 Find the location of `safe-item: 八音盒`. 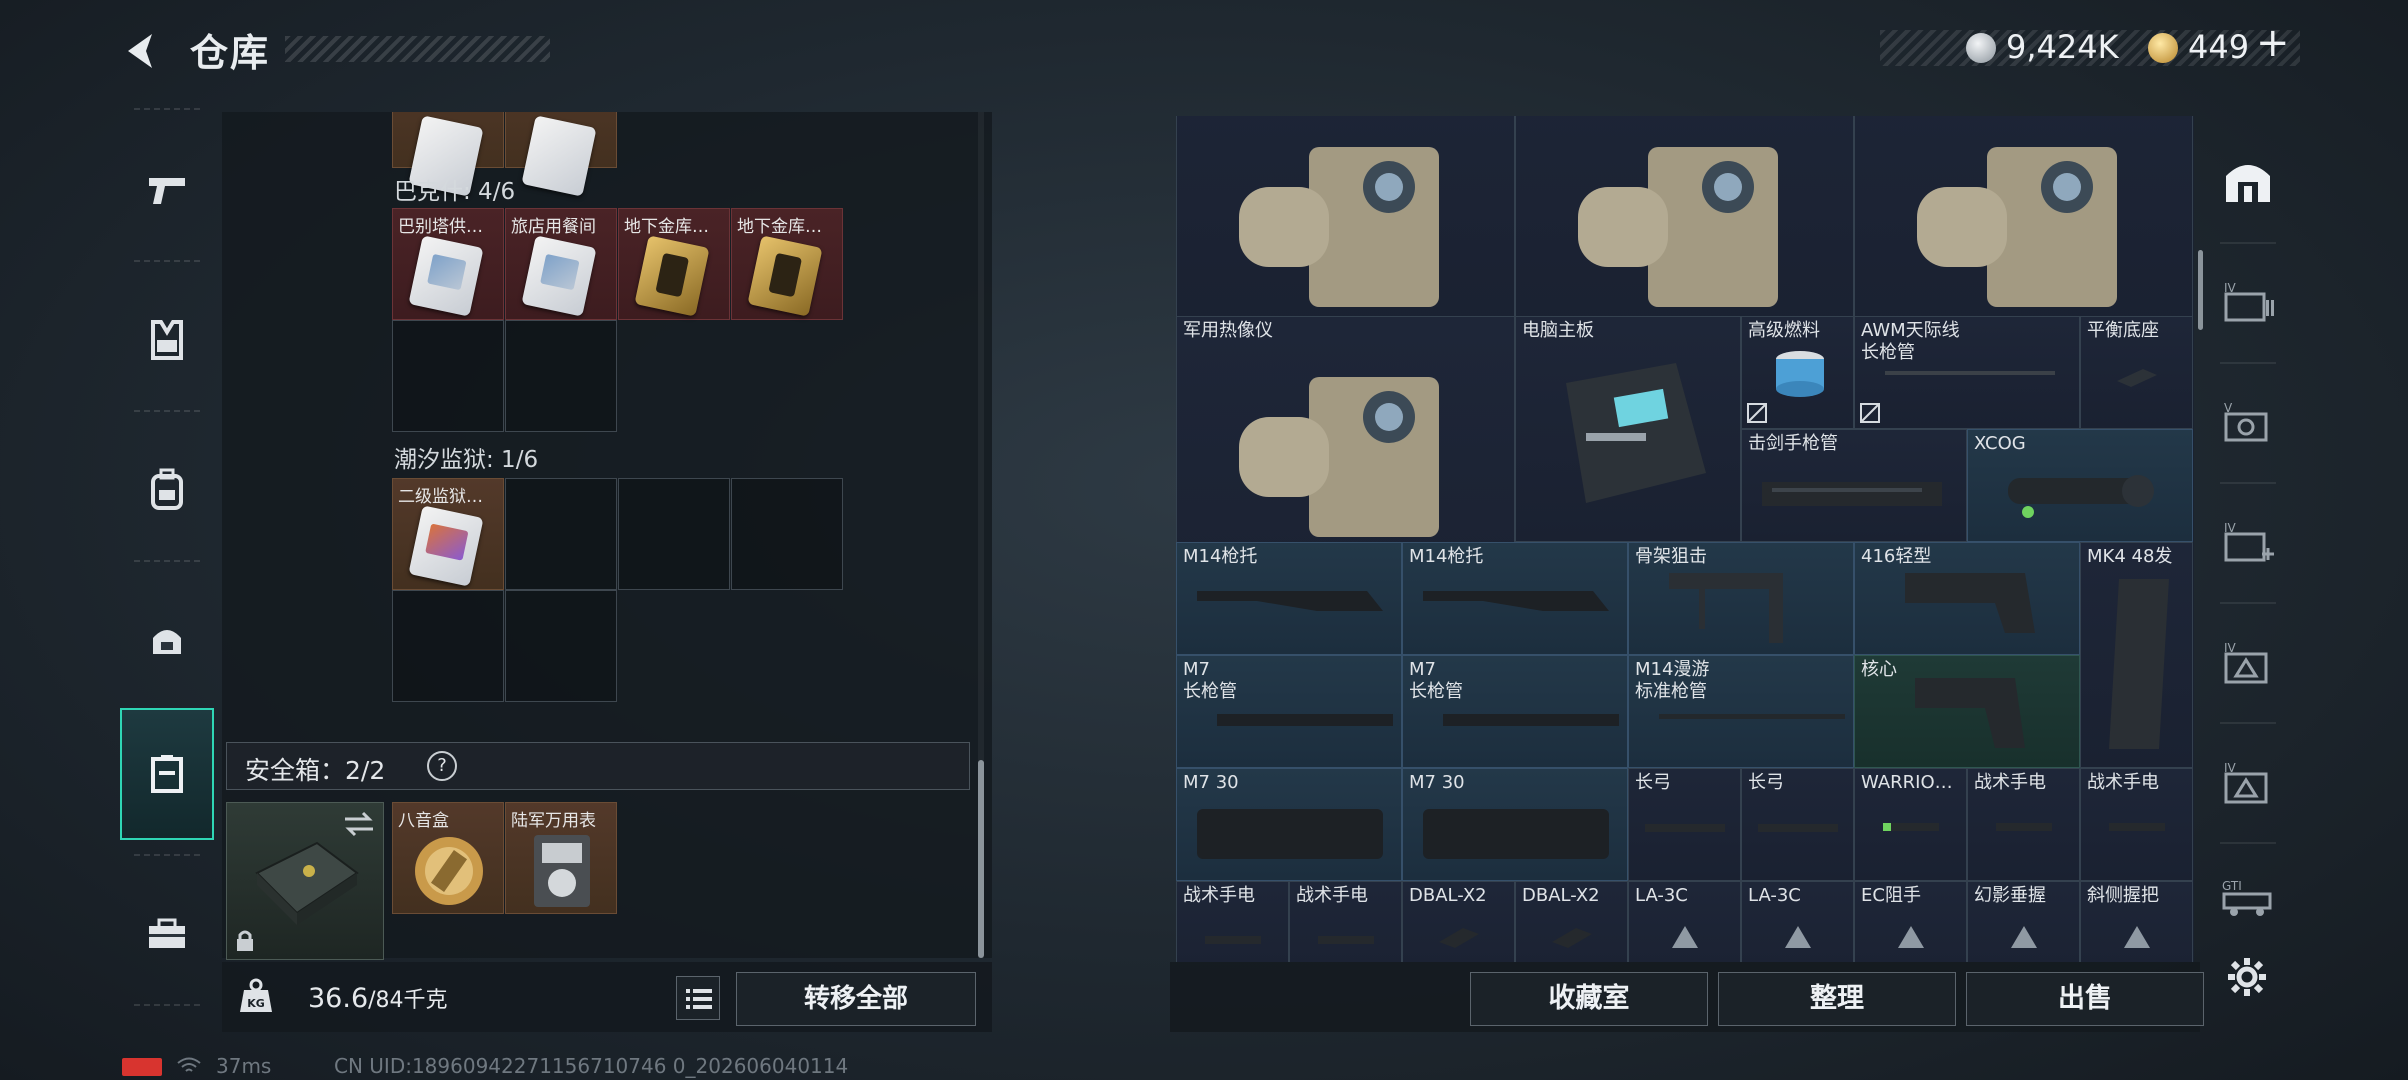

safe-item: 八音盒 is located at coordinates (448, 858).